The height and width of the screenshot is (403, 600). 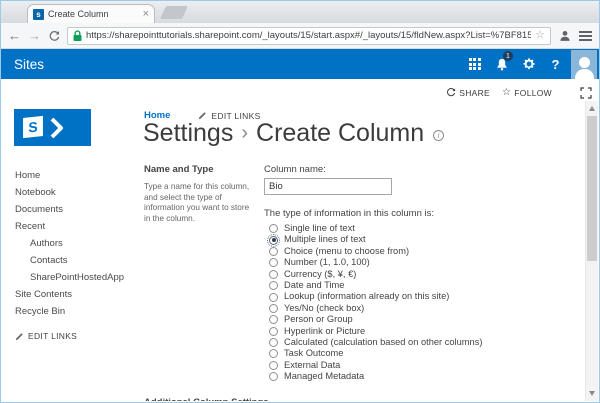 I want to click on page-title: Settings › Create Column i, so click(x=294, y=133).